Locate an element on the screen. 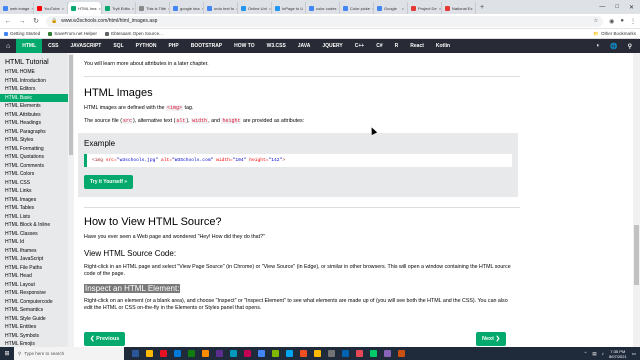  sidebar-item: HTML HOME is located at coordinates (34, 72).